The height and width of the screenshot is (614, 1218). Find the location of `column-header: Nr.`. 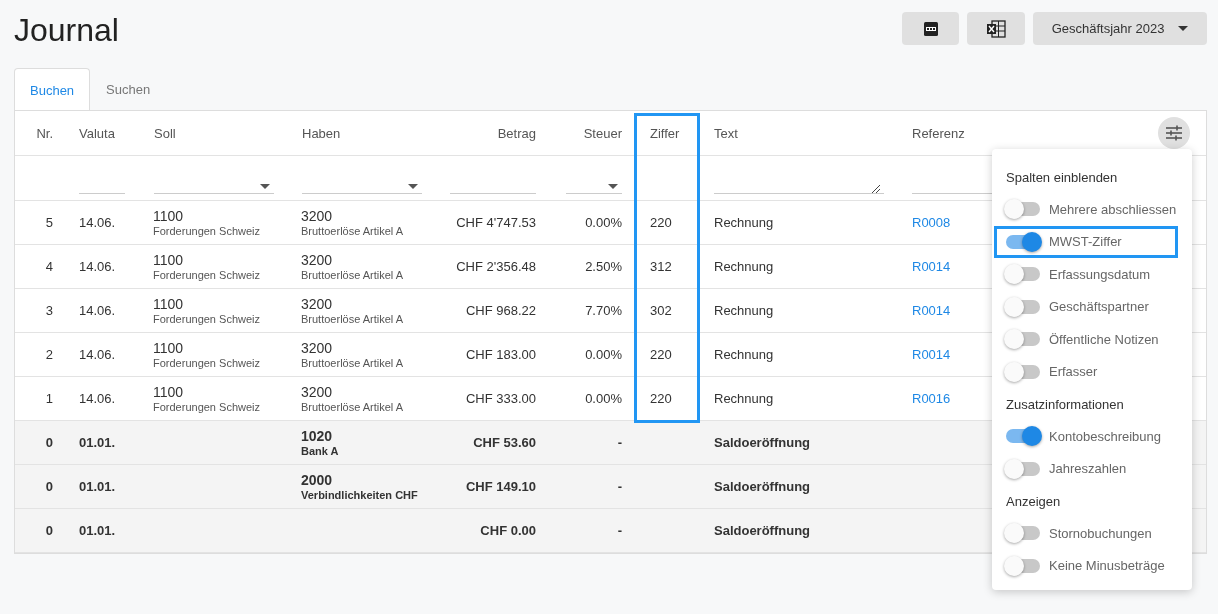

column-header: Nr. is located at coordinates (44, 133).